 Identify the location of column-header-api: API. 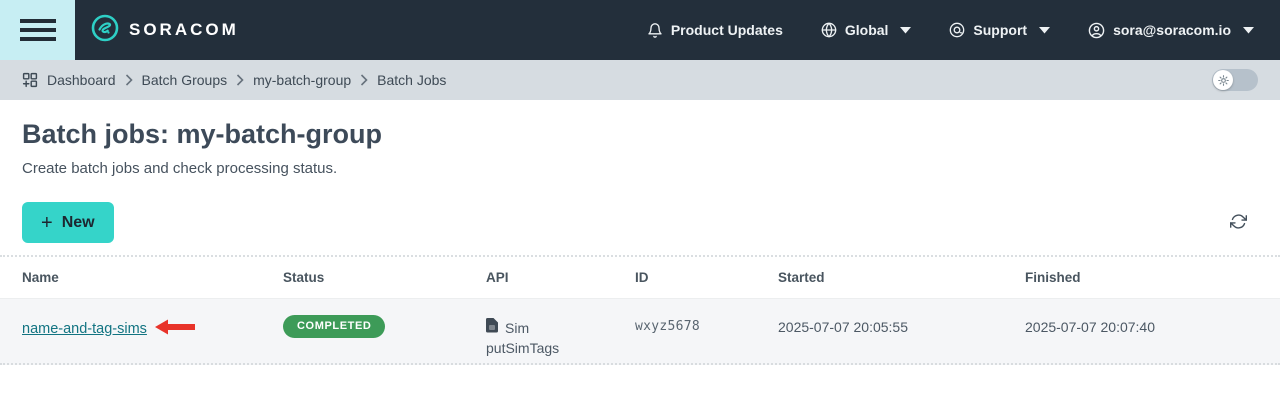
(497, 277).